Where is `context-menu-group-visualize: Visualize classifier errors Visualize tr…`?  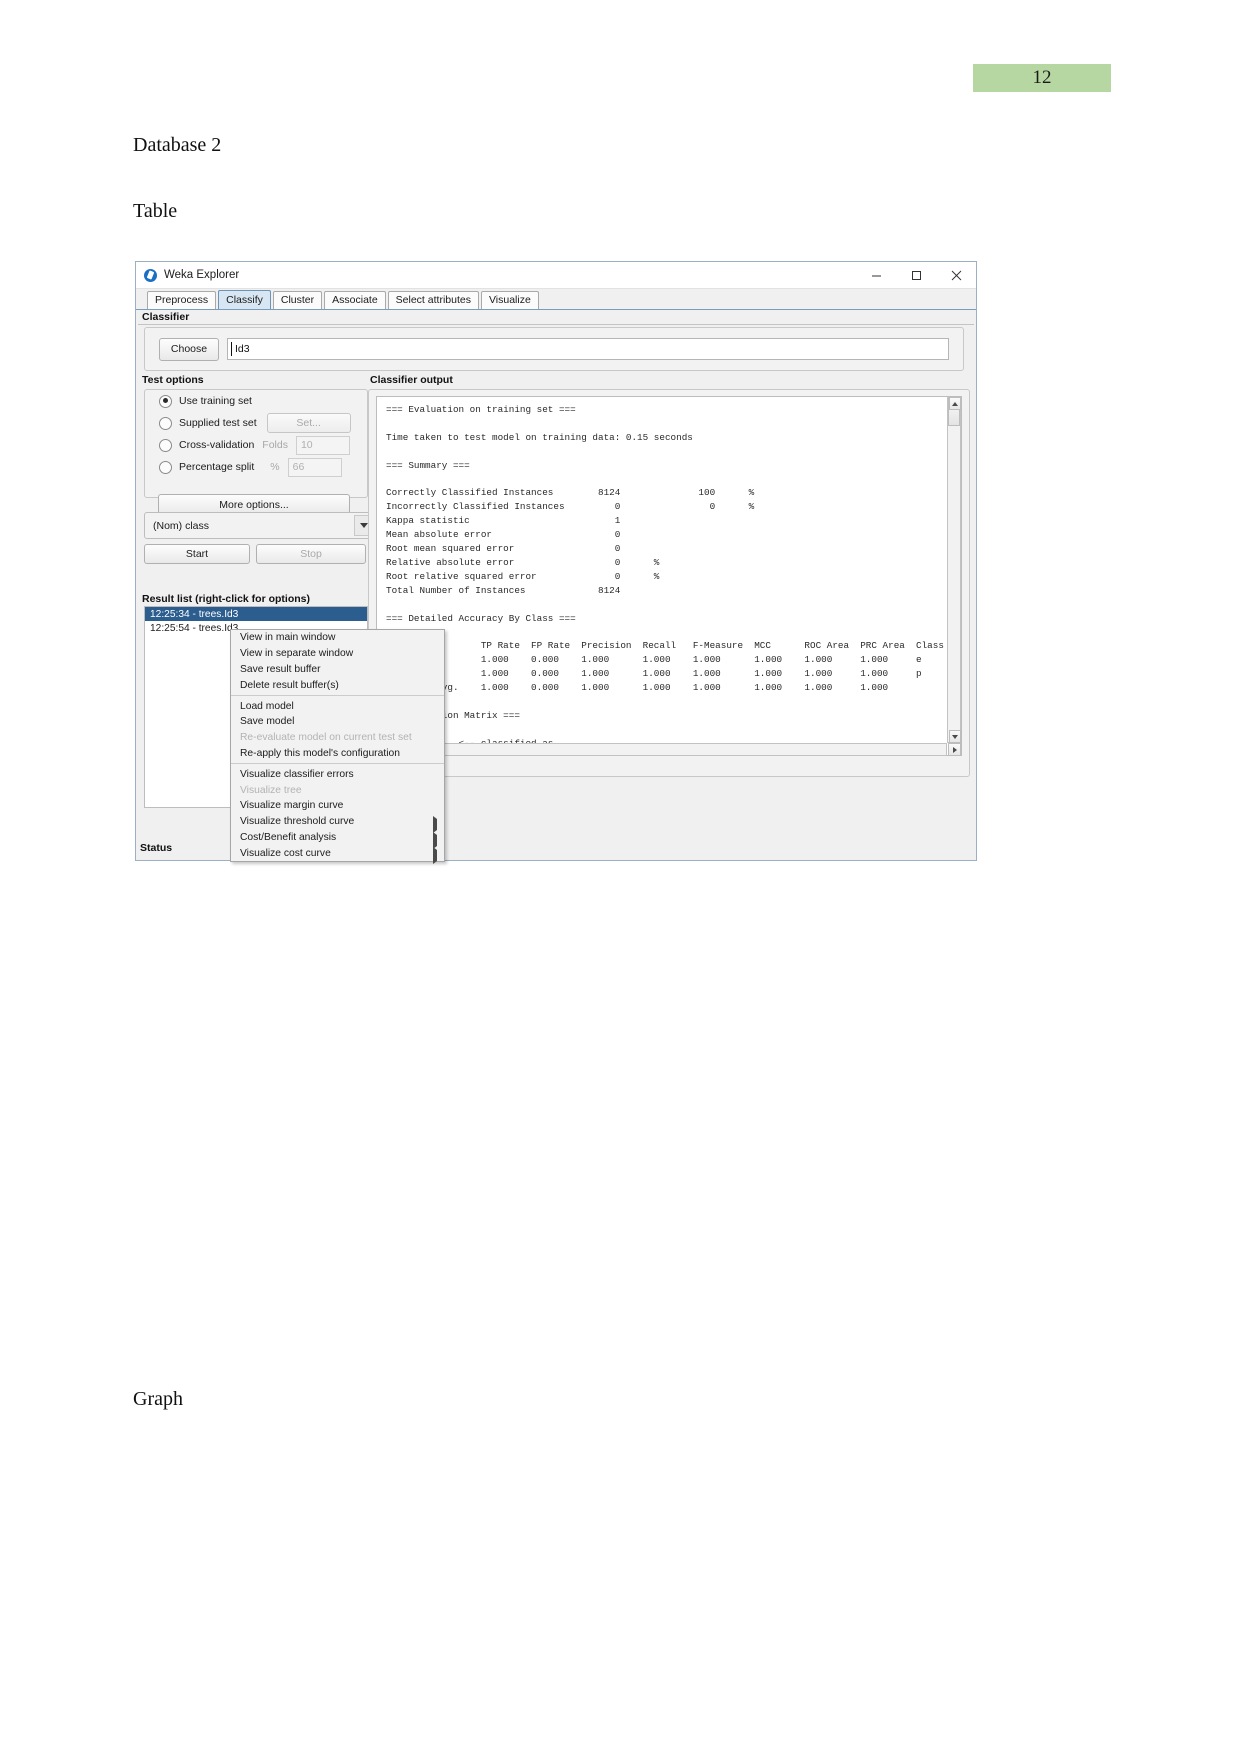 context-menu-group-visualize: Visualize classifier errors Visualize tr… is located at coordinates (337, 815).